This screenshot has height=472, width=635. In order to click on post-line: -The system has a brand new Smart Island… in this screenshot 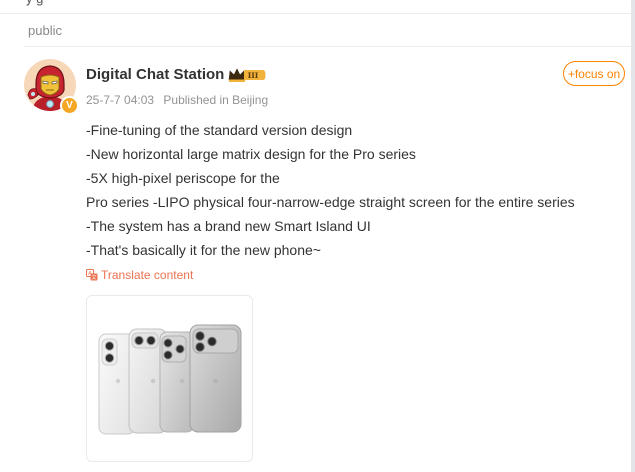, I will do `click(228, 226)`.